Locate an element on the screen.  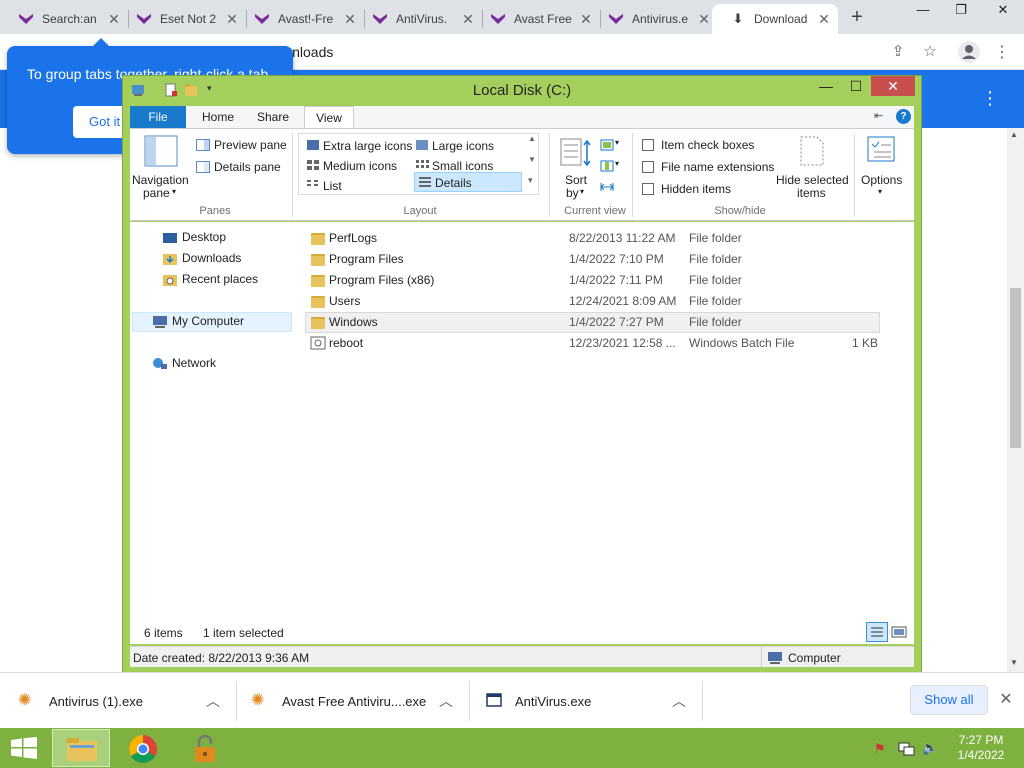
browser-tab: Search:an ✕ is located at coordinates (64, 19).